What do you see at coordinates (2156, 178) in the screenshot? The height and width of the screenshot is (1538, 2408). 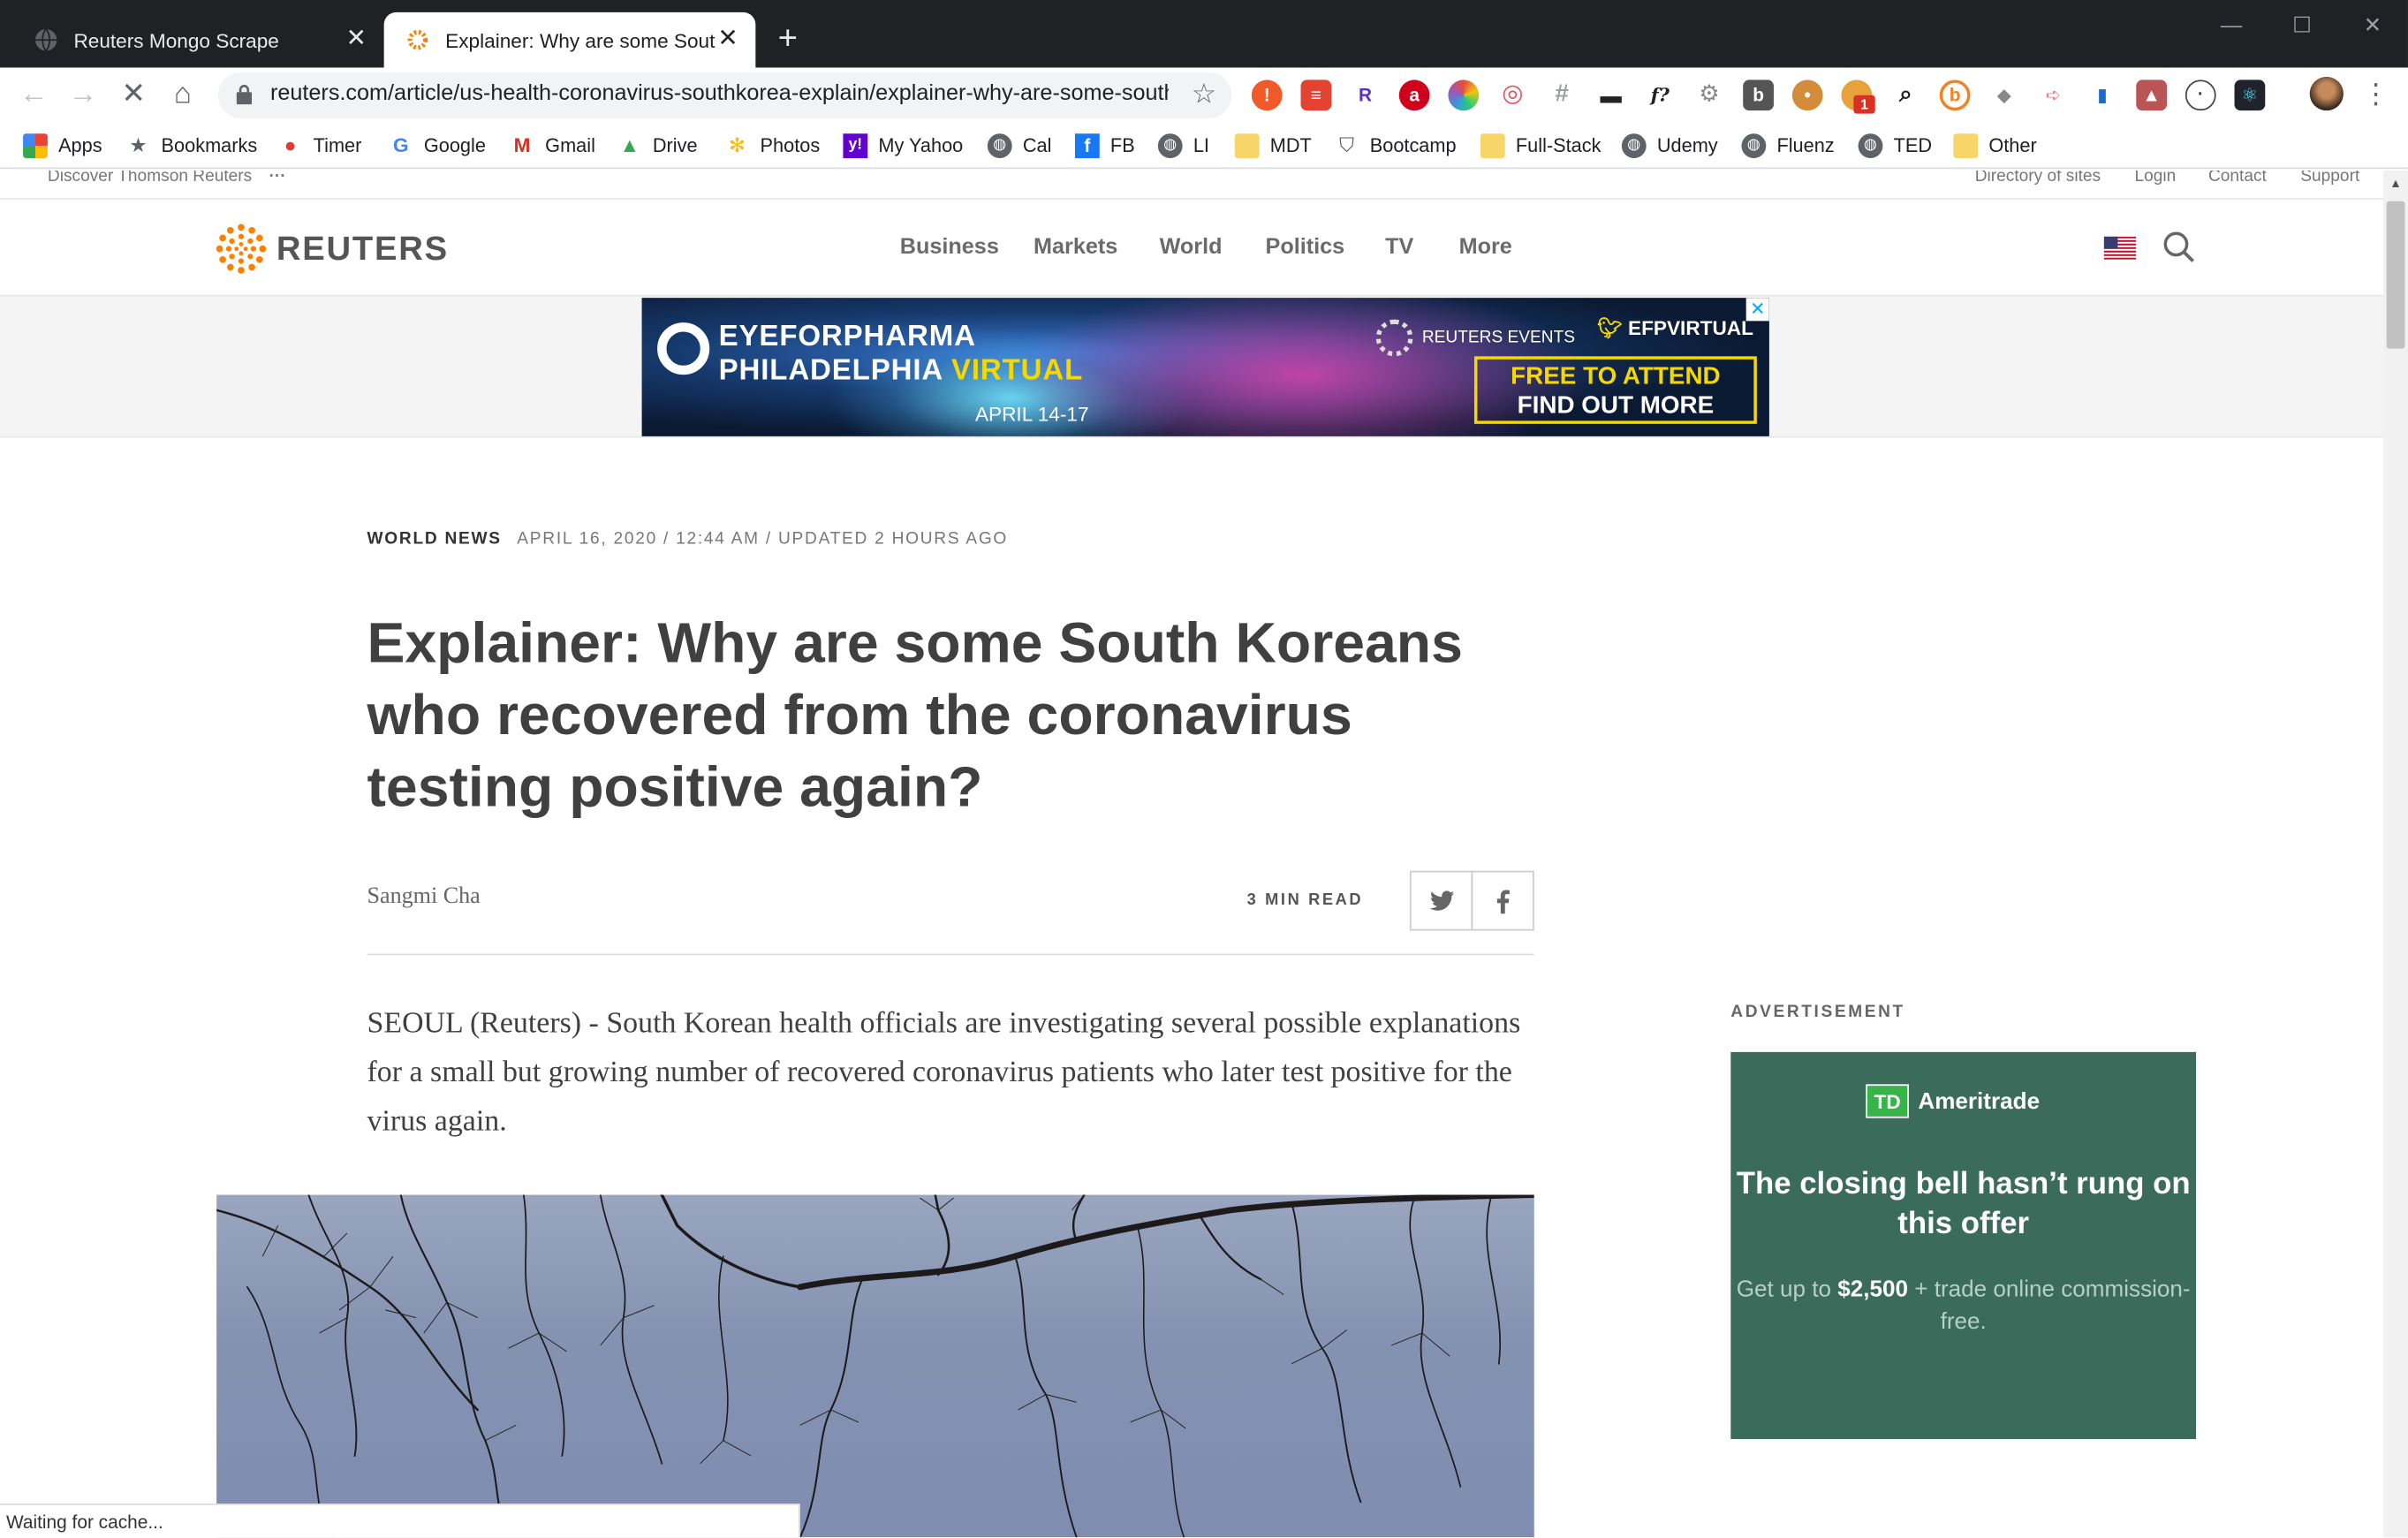 I see `login-link: Login` at bounding box center [2156, 178].